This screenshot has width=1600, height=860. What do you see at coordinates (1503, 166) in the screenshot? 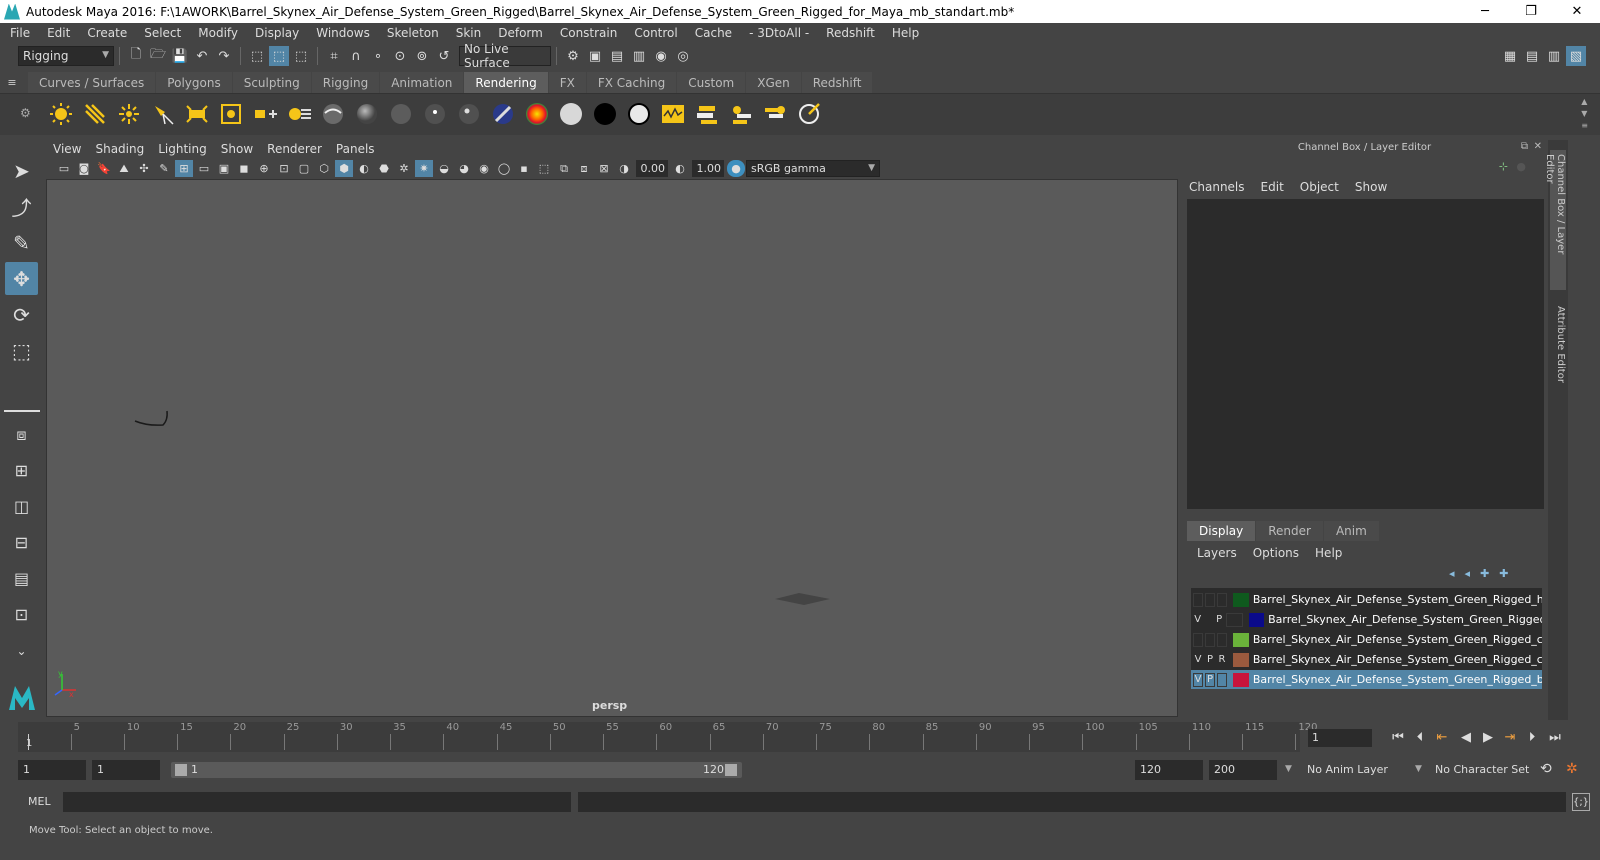
I see `transform-axis-icon: ⊹` at bounding box center [1503, 166].